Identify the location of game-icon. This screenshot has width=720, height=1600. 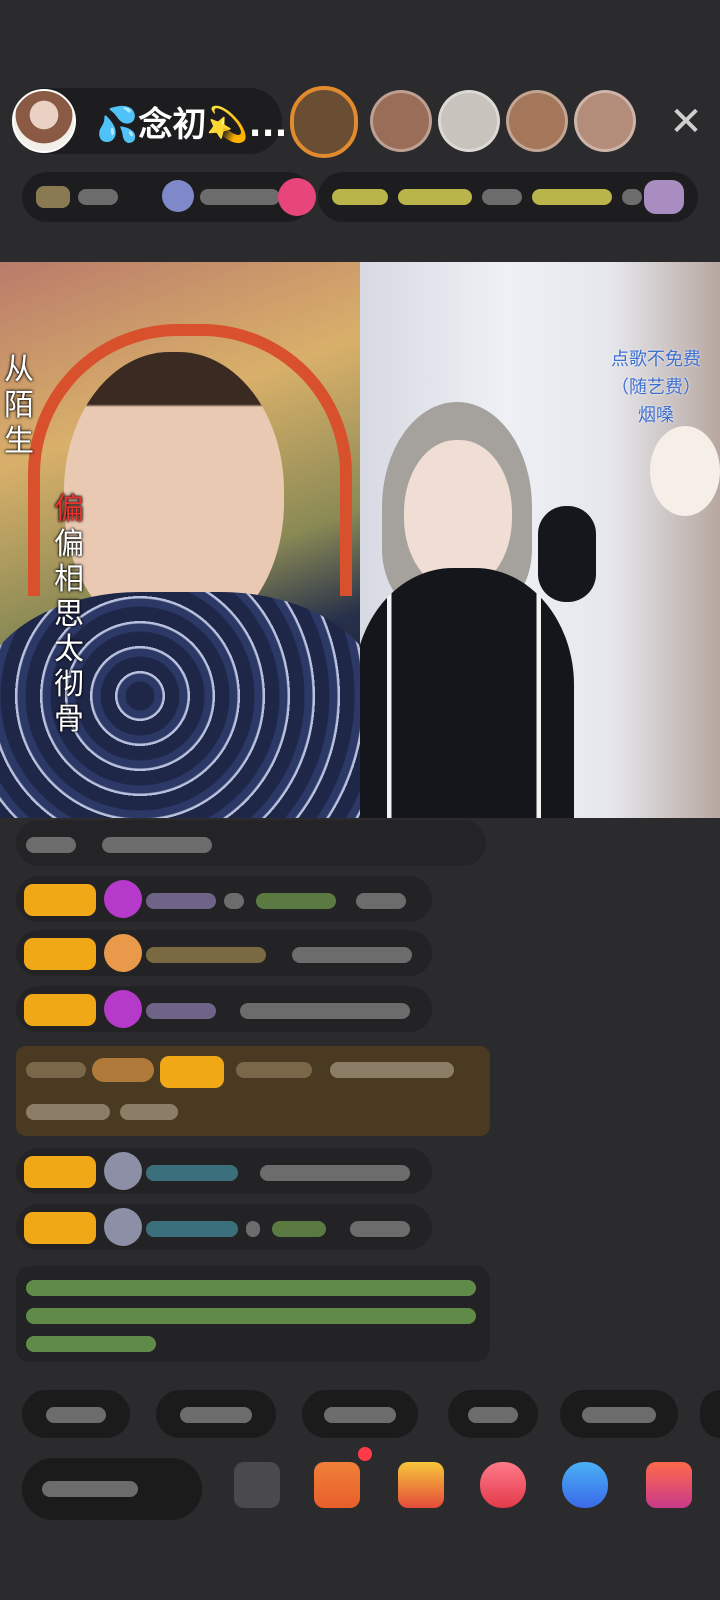
(503, 1485).